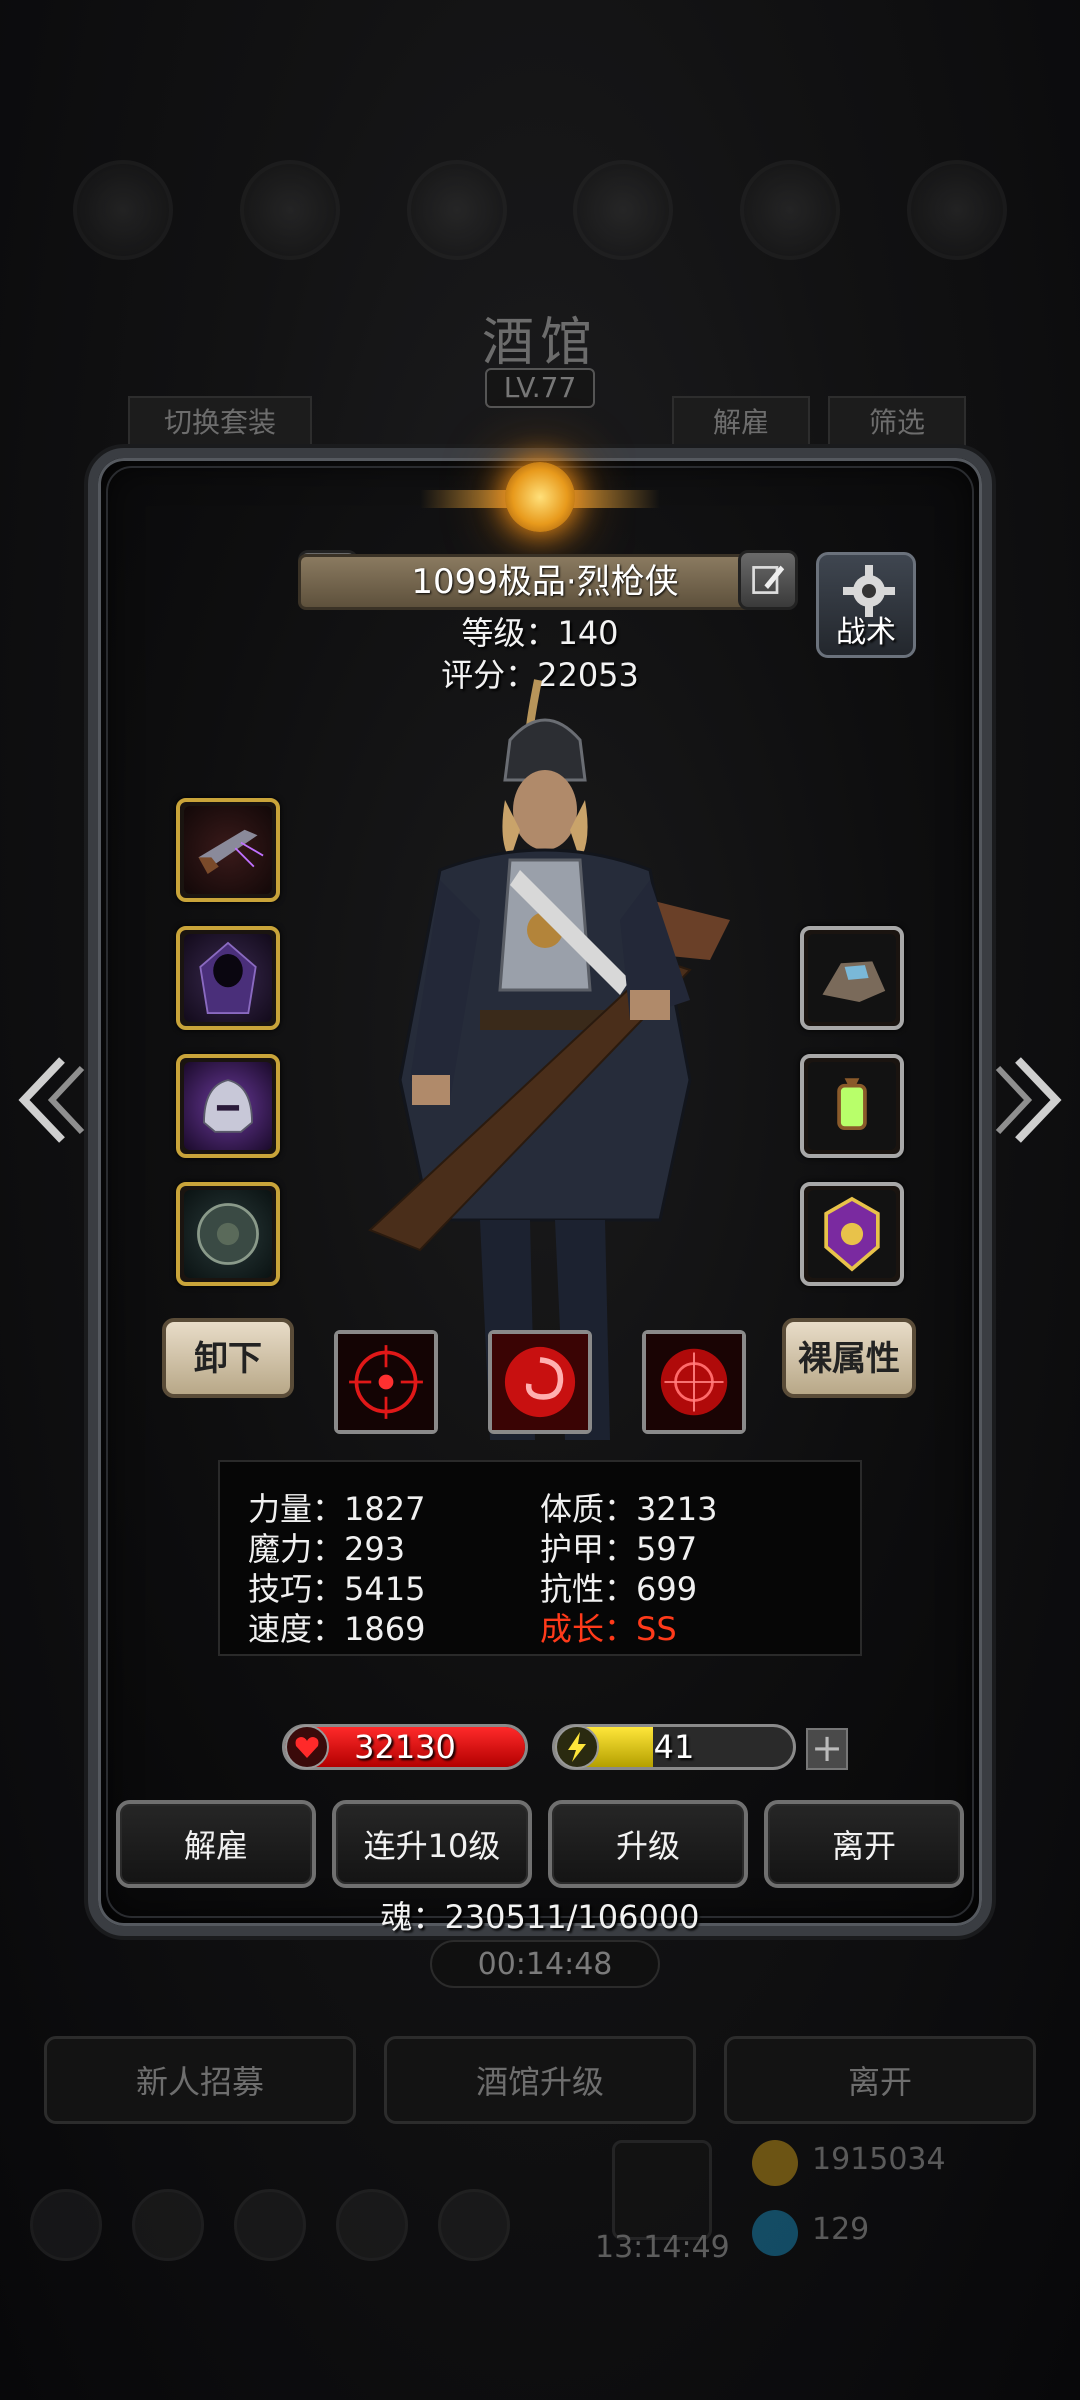  I want to click on gold-coin-icon, so click(775, 2163).